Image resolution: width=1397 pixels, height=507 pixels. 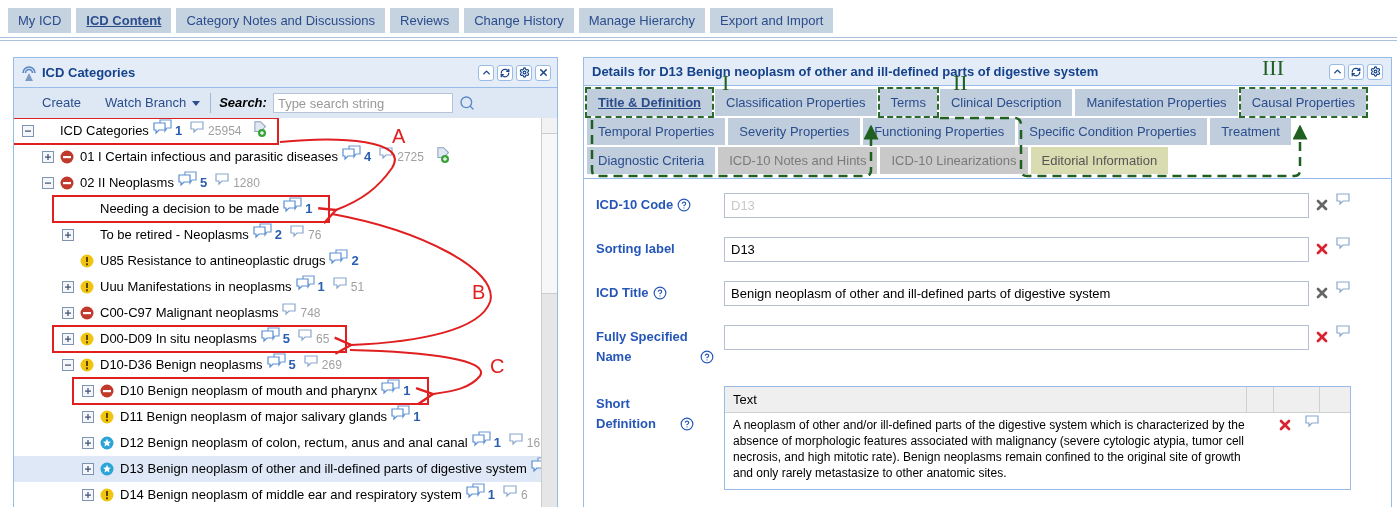 What do you see at coordinates (40, 20) in the screenshot?
I see `nav-tab: My ICD` at bounding box center [40, 20].